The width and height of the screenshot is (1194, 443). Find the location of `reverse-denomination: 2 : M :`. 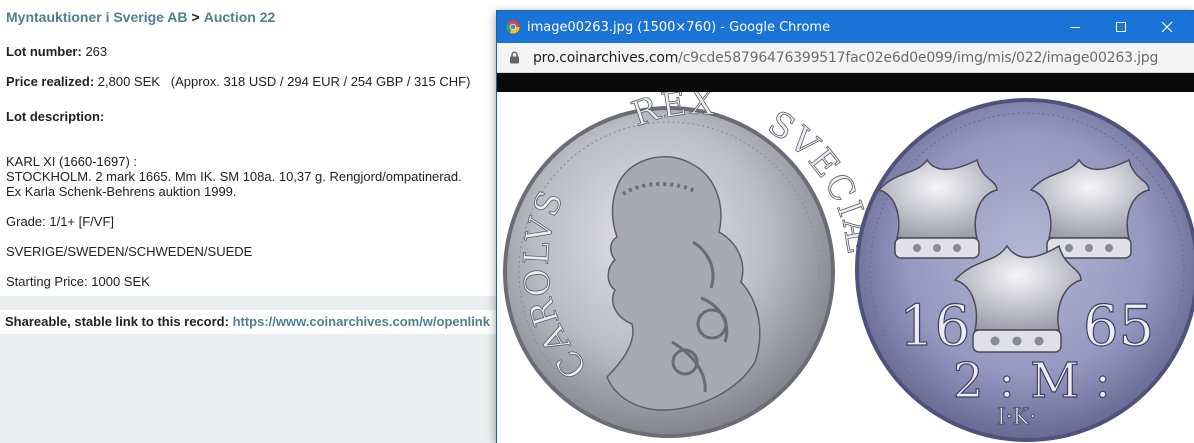

reverse-denomination: 2 : M : is located at coordinates (1032, 381).